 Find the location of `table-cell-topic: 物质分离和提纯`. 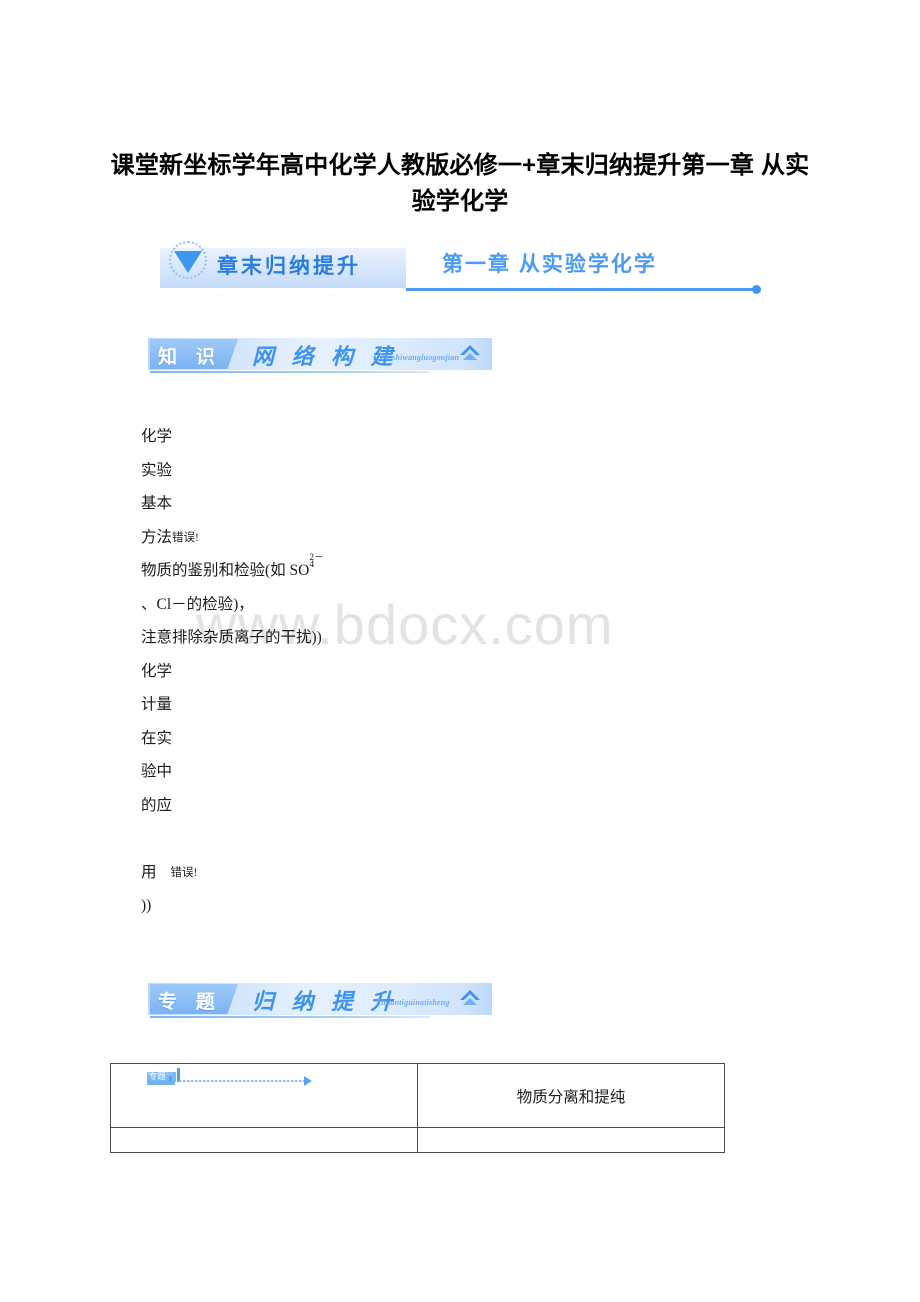

table-cell-topic: 物质分离和提纯 is located at coordinates (571, 1095).